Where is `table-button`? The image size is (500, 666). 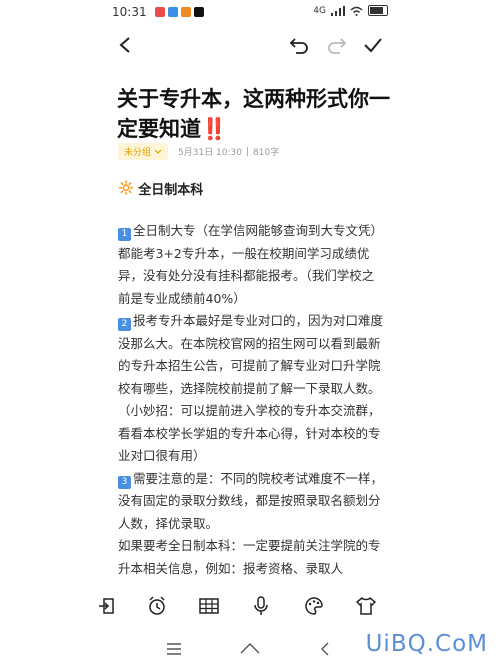
table-button is located at coordinates (209, 606).